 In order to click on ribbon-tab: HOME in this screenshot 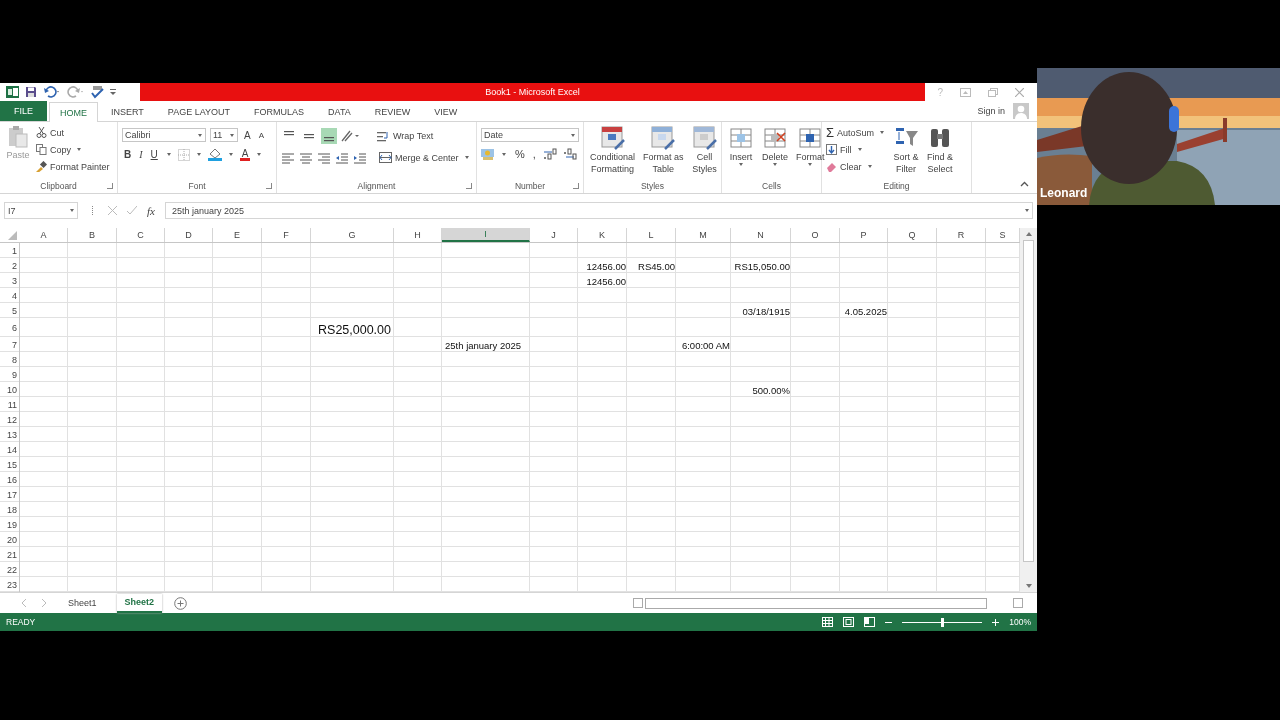, I will do `click(73, 112)`.